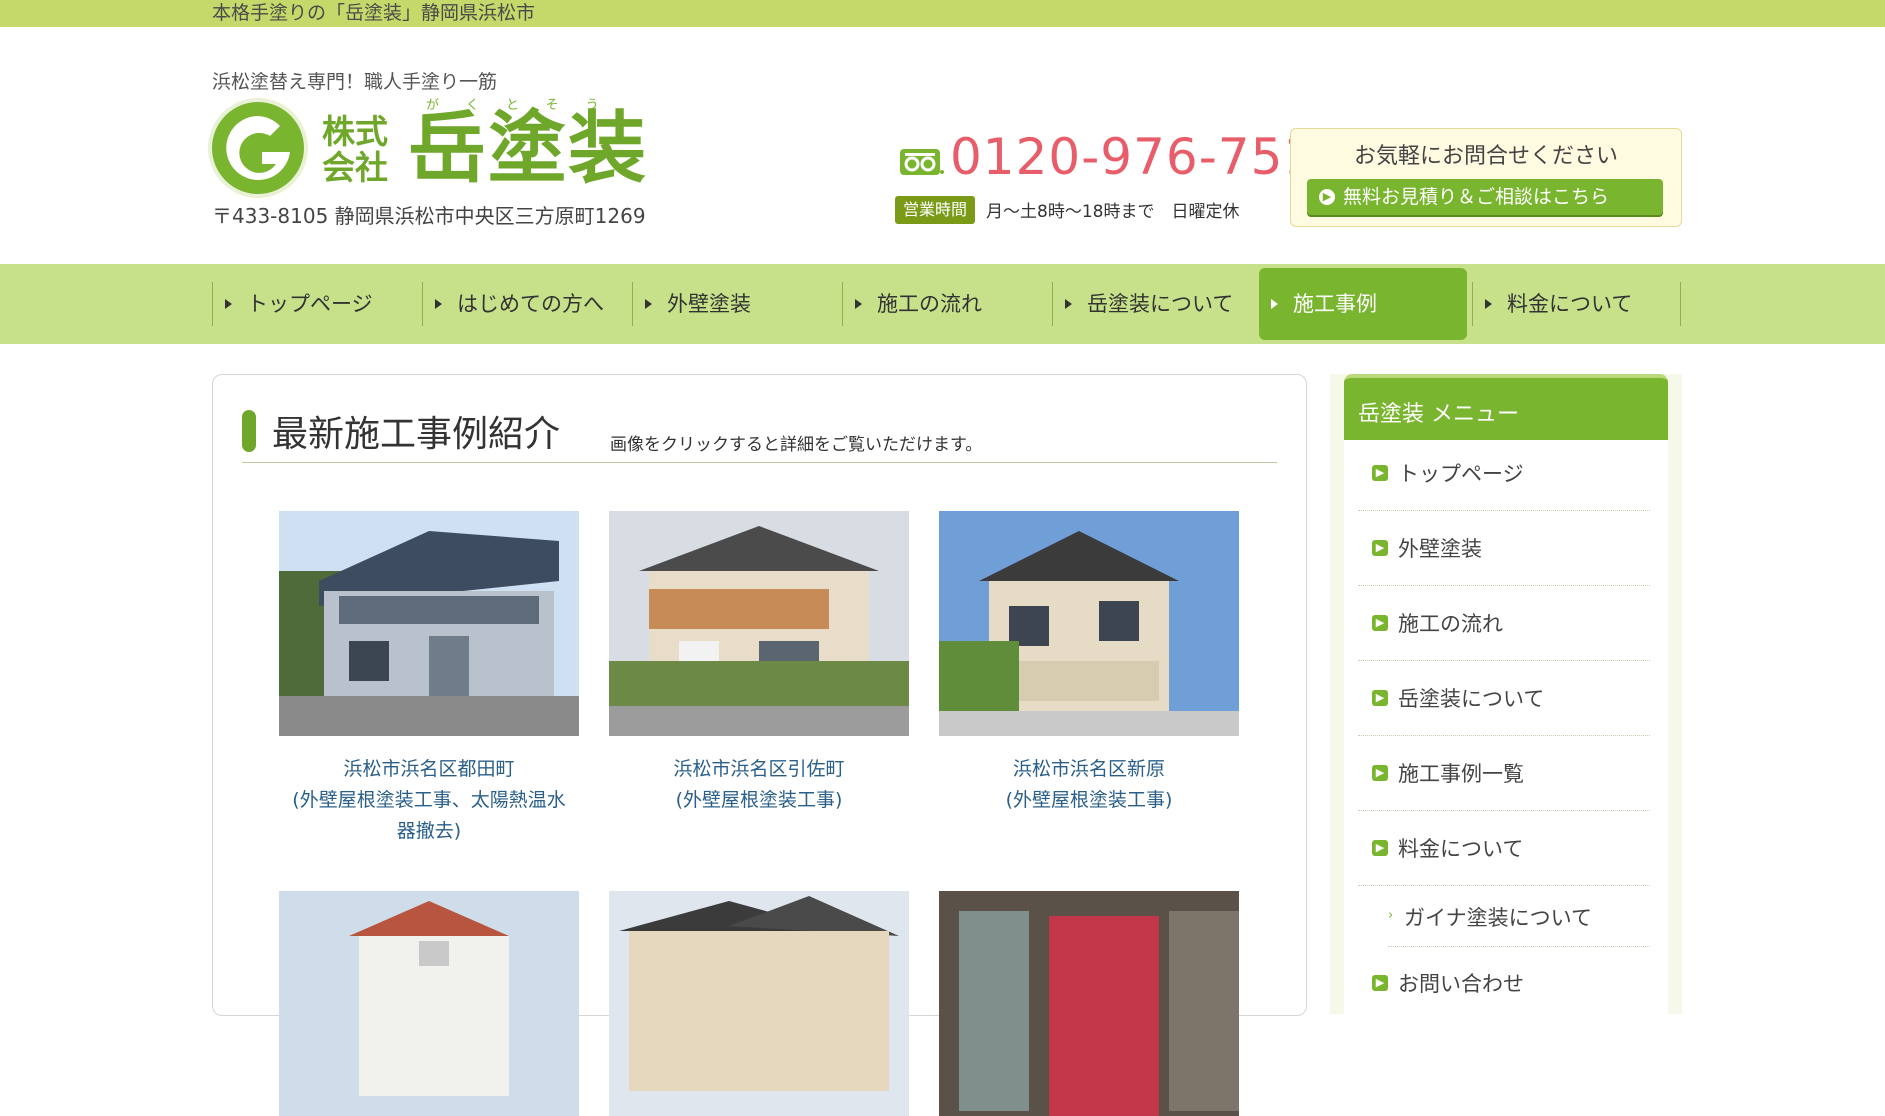 The height and width of the screenshot is (1116, 1885). I want to click on chevron-right-icon: ›, so click(1391, 915).